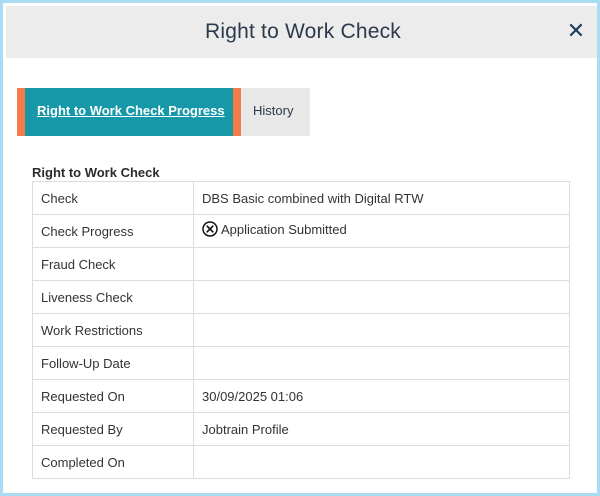 Image resolution: width=600 pixels, height=496 pixels. Describe the element at coordinates (381, 429) in the screenshot. I see `row-value: Jobtrain Profile` at that location.